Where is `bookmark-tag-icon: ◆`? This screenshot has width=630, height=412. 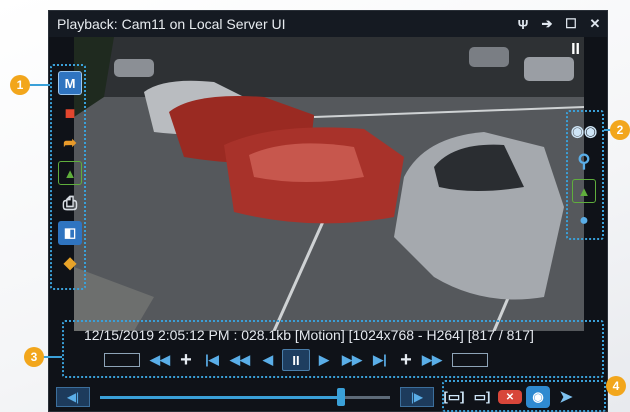 bookmark-tag-icon: ◆ is located at coordinates (70, 263).